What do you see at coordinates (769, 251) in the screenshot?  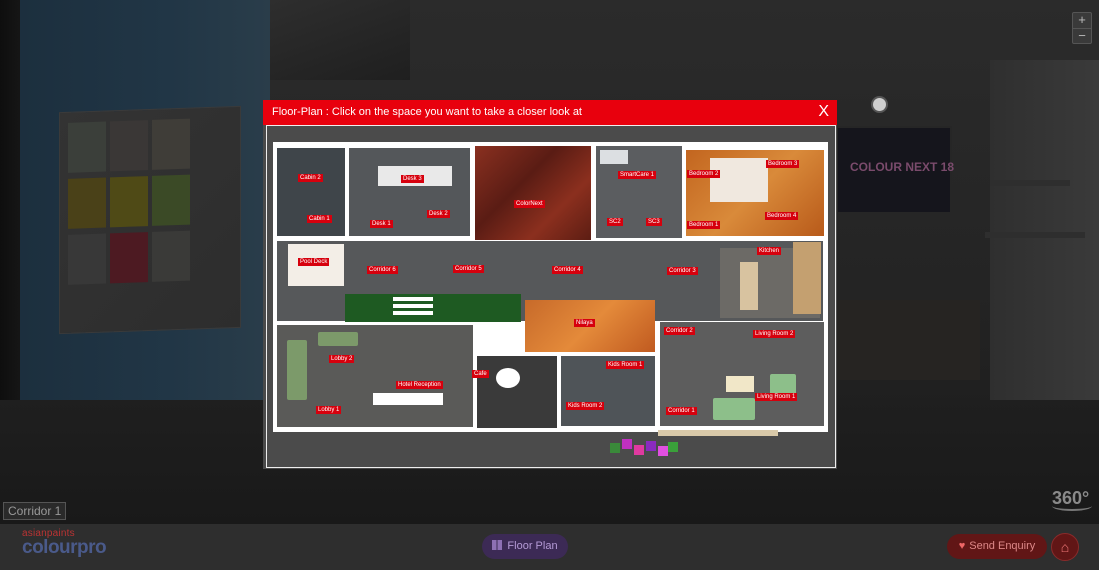 I see `room-tag-kitchen: Kitchen` at bounding box center [769, 251].